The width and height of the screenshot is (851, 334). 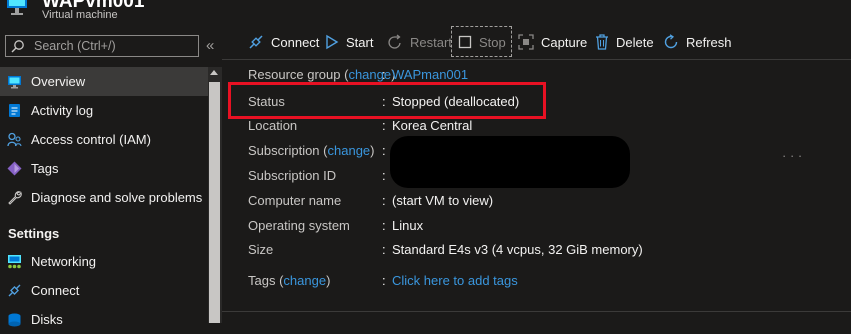 What do you see at coordinates (492, 42) in the screenshot?
I see `stop-label: Stop` at bounding box center [492, 42].